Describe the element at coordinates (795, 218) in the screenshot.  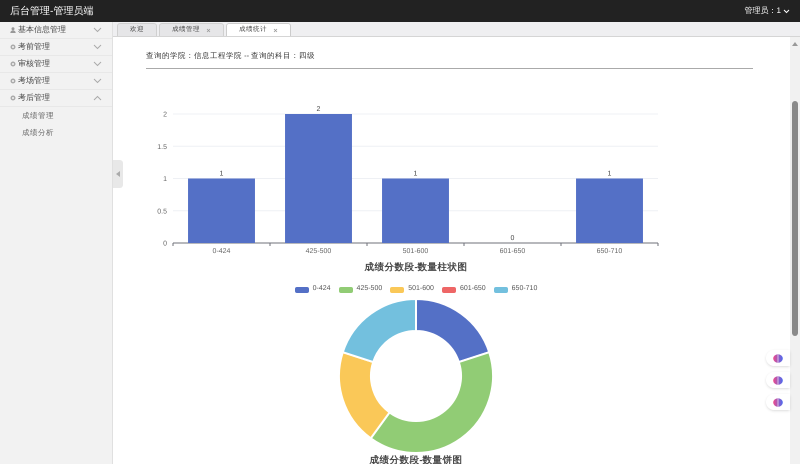
I see `scrollbar-thumb` at that location.